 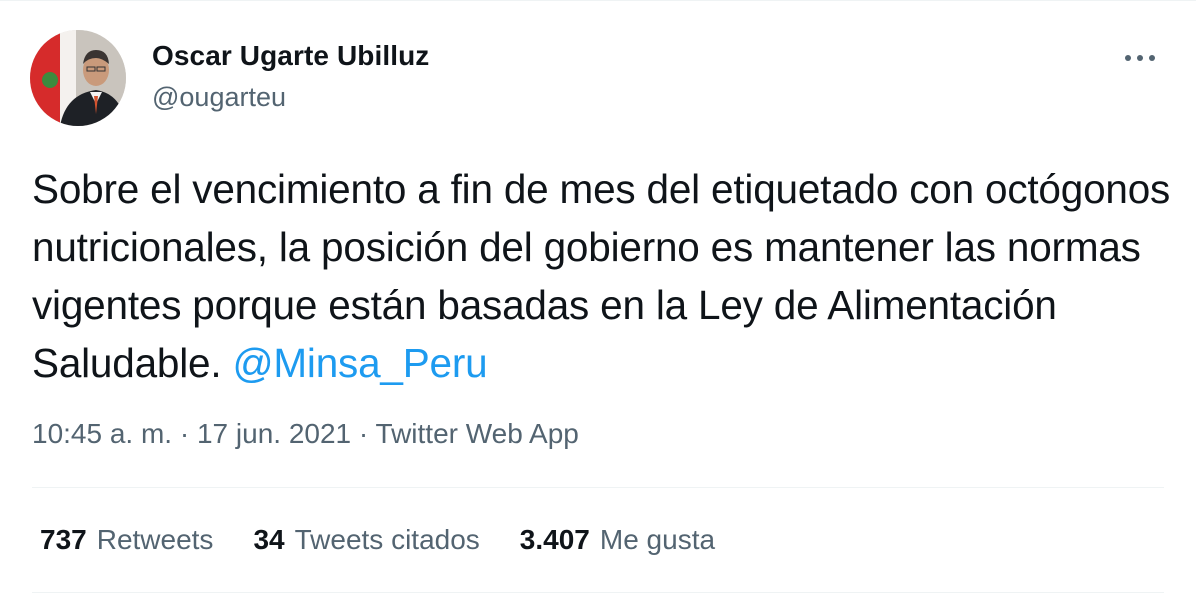 I want to click on retweets-stat: 737 Retweets, so click(x=126, y=540).